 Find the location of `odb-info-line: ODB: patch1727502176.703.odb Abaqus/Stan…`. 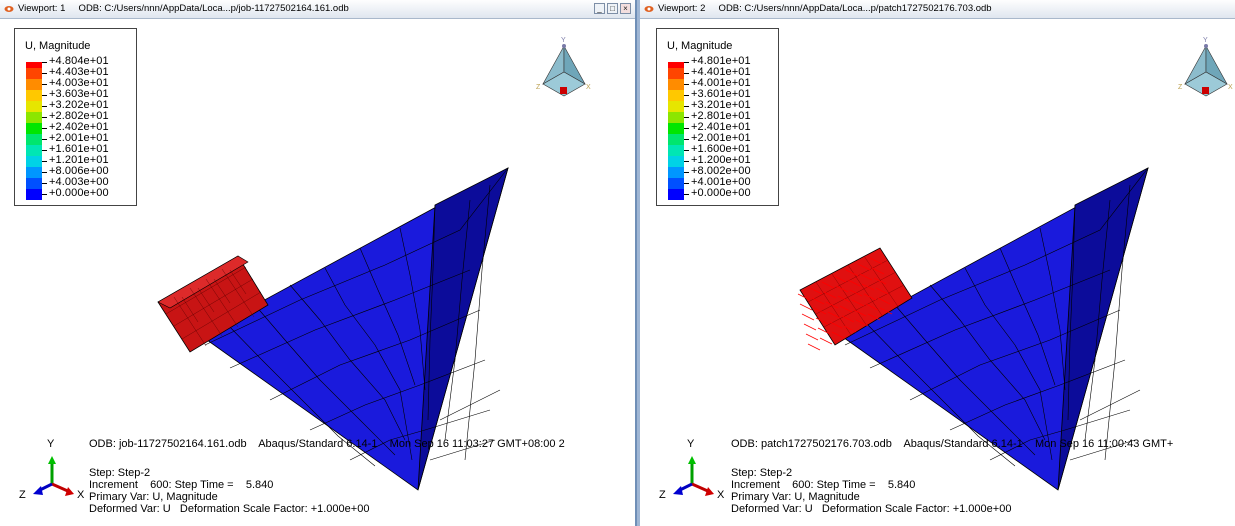

odb-info-line: ODB: patch1727502176.703.odb Abaqus/Stan… is located at coordinates (952, 444).